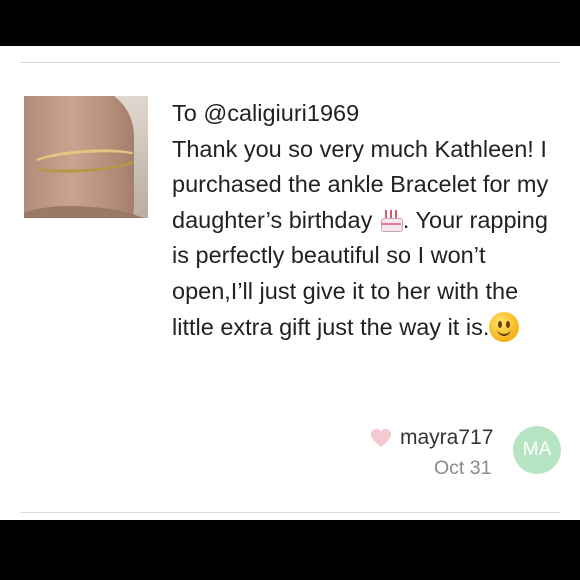  Describe the element at coordinates (446, 438) in the screenshot. I see `author-username: mayra717` at that location.